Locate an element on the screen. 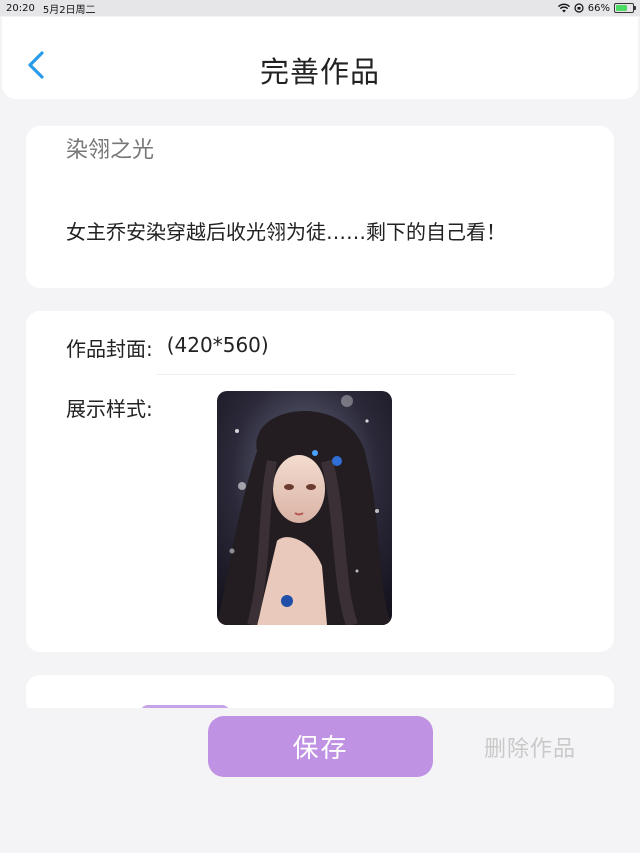 The height and width of the screenshot is (853, 640). status-left: 20:20 5月2日周二 is located at coordinates (51, 8).